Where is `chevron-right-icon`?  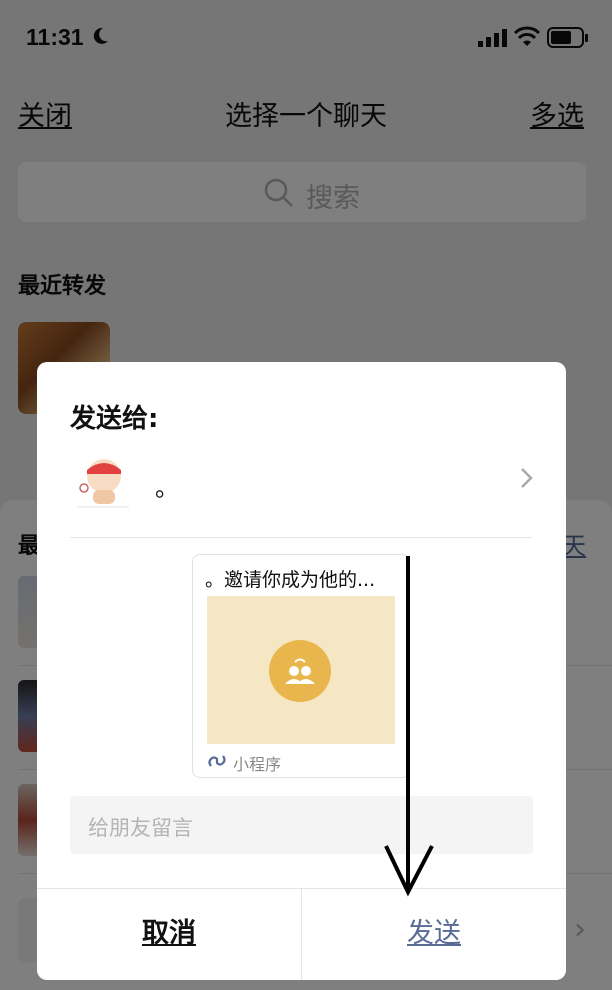
chevron-right-icon is located at coordinates (527, 478).